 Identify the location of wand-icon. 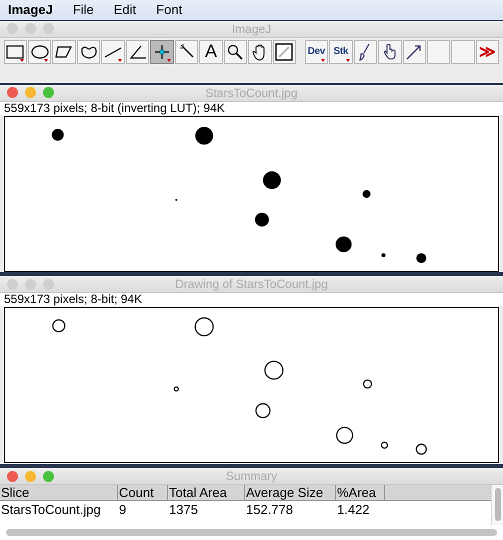
(186, 52).